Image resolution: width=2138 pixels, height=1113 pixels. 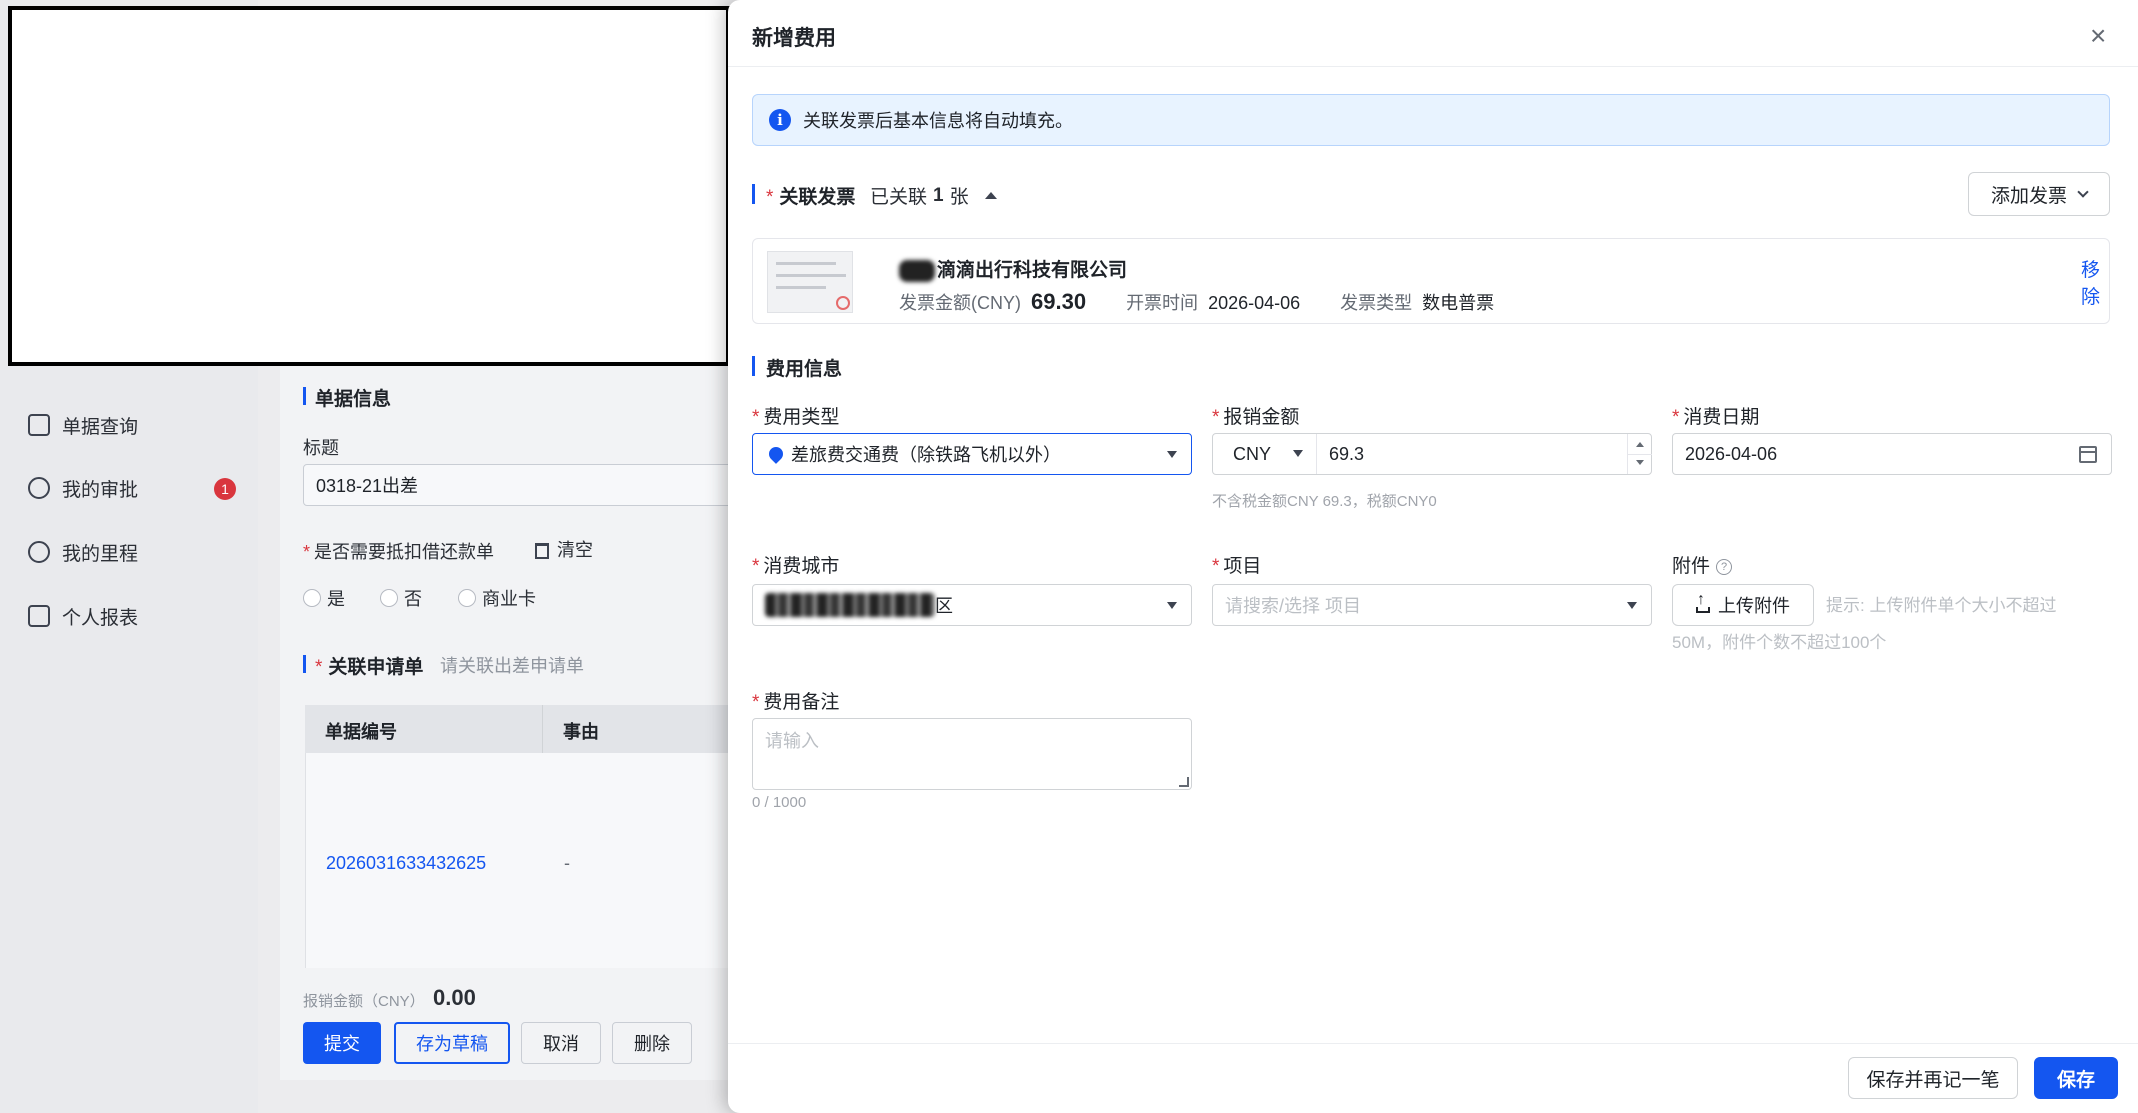 I want to click on info-banner: i 关联发票后基本信息将自动填充。, so click(x=1431, y=120).